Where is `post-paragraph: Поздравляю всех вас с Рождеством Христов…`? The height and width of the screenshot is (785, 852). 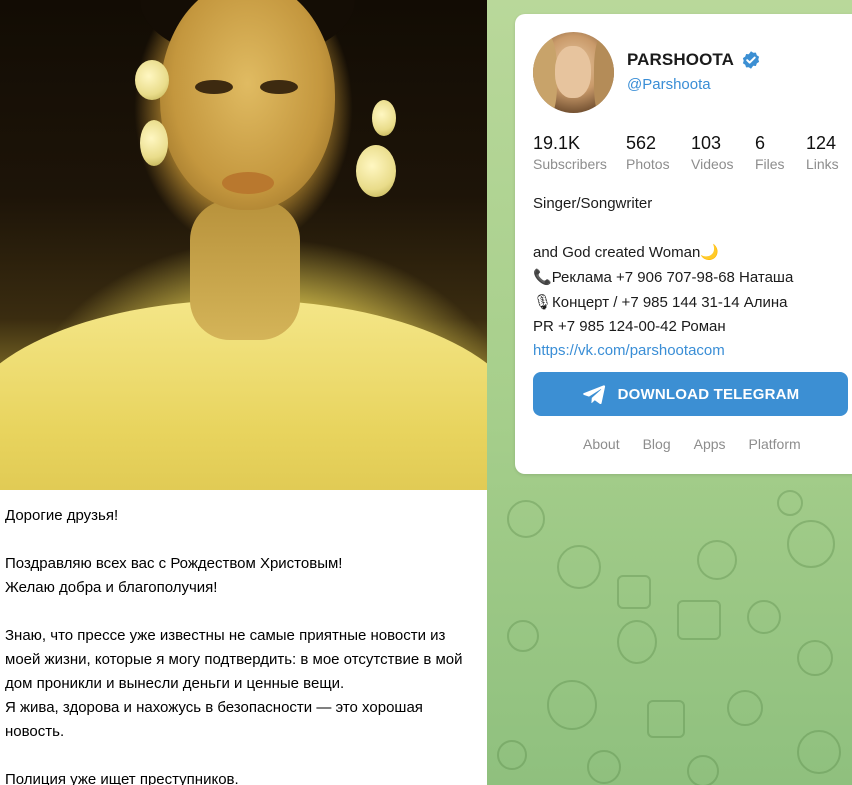 post-paragraph: Поздравляю всех вас с Рождеством Христов… is located at coordinates (174, 575).